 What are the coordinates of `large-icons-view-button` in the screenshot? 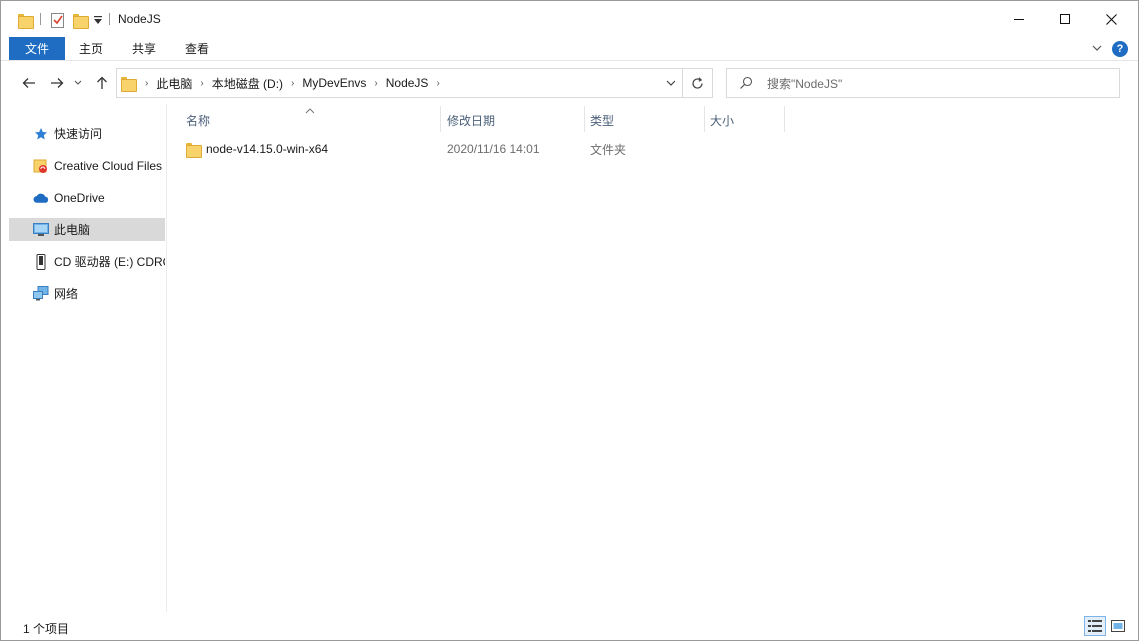 It's located at (1118, 626).